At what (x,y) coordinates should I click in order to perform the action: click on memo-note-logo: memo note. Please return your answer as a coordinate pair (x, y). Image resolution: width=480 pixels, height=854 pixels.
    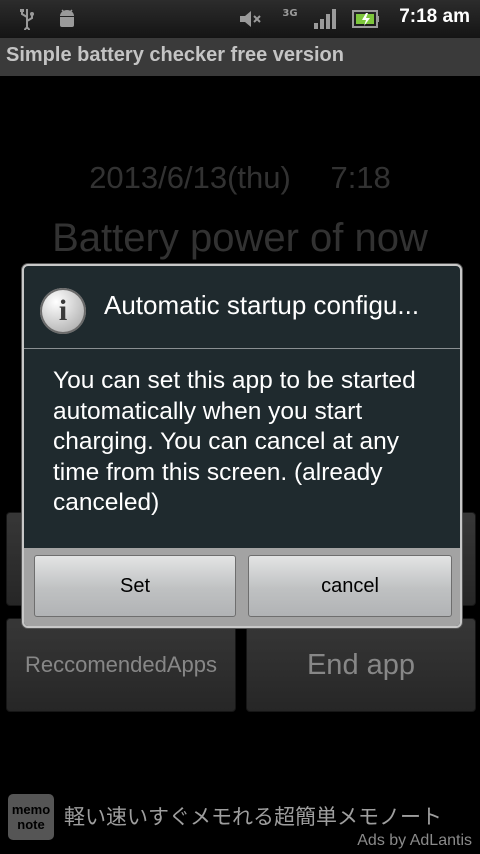
    Looking at the image, I should click on (31, 817).